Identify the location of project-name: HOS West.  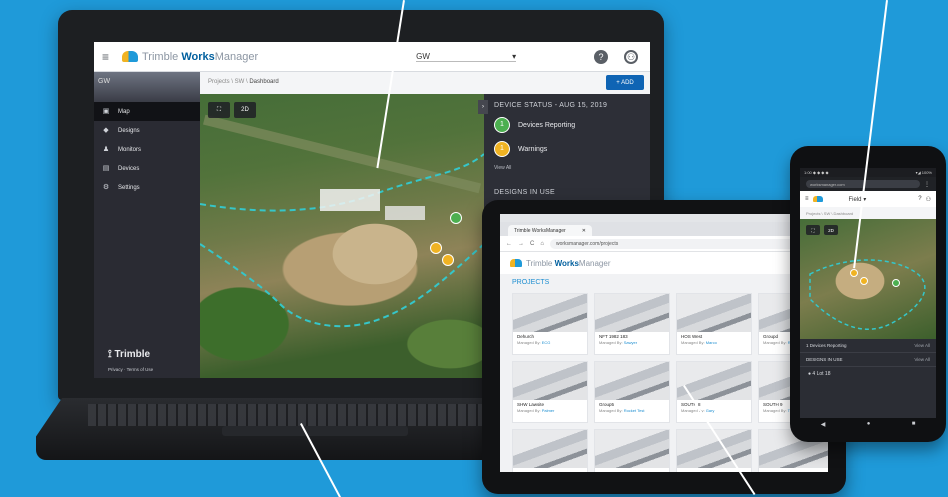
(692, 336).